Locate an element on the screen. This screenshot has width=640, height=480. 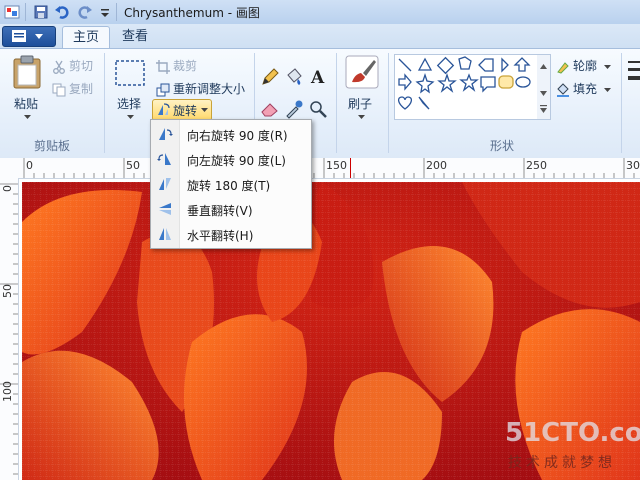
rotate-180-icon is located at coordinates (165, 184).